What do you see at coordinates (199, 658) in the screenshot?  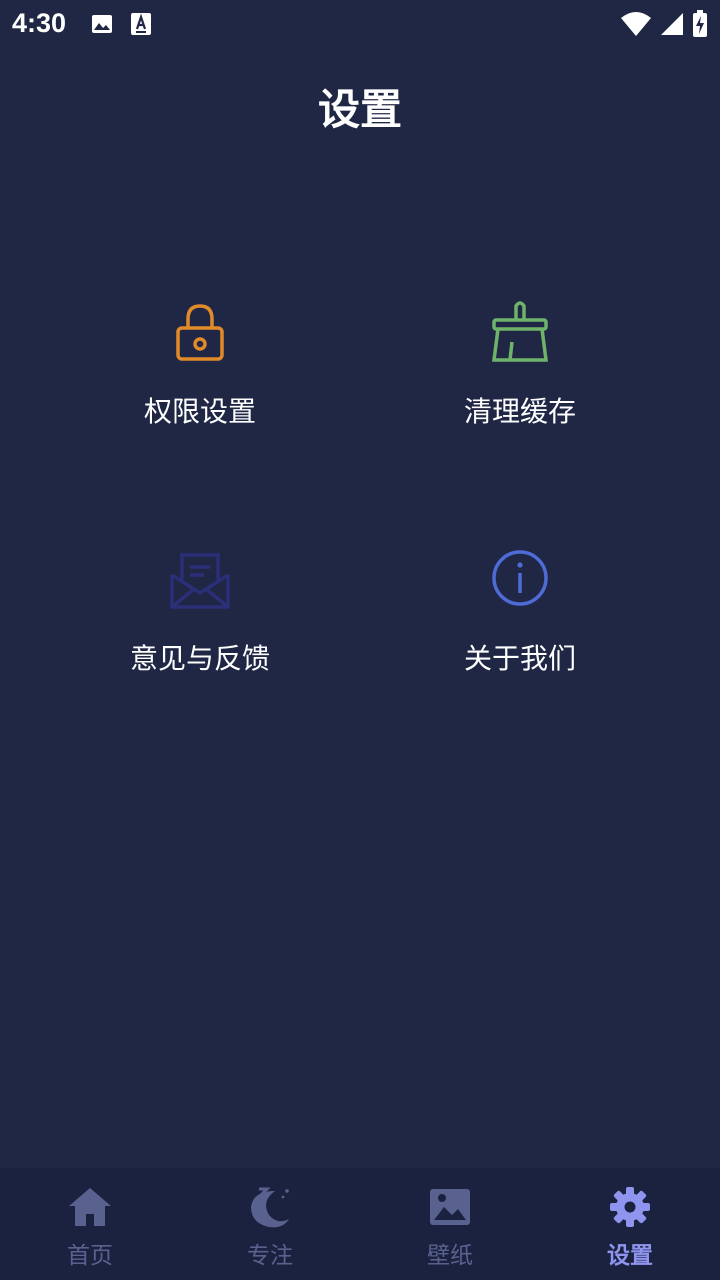 I see `feedback-label: 意见与反馈` at bounding box center [199, 658].